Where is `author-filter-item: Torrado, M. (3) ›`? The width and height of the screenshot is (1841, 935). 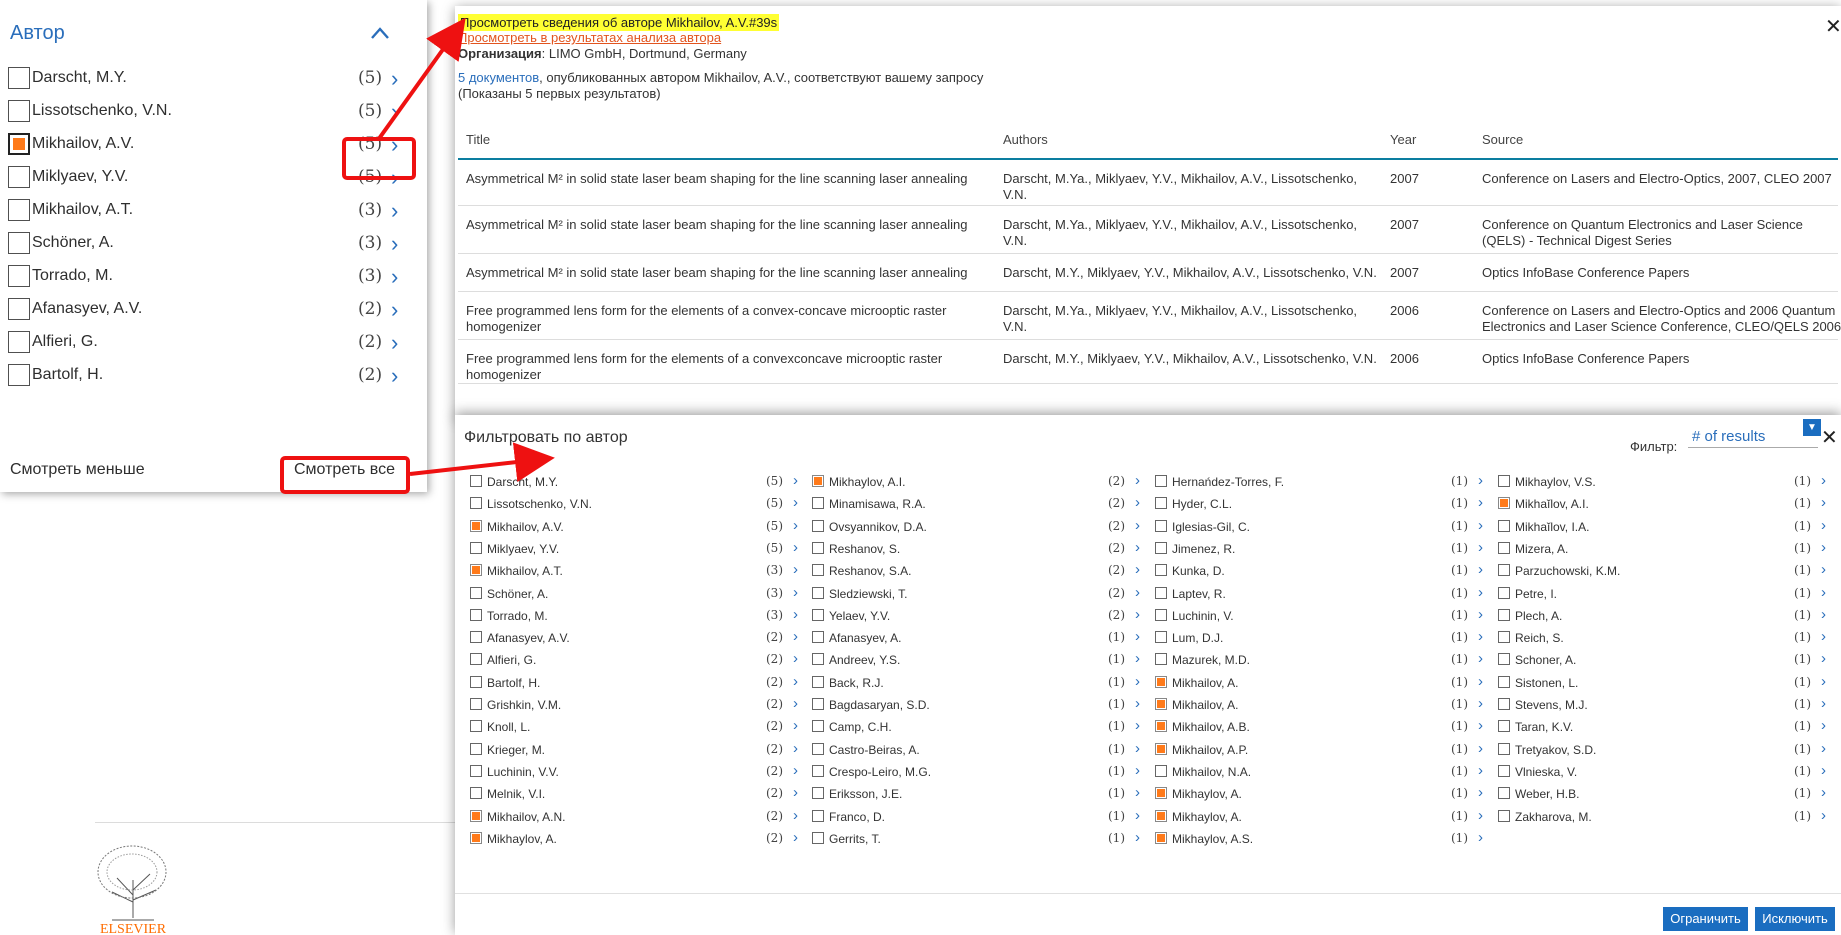
author-filter-item: Torrado, M. (3) › is located at coordinates (637, 616).